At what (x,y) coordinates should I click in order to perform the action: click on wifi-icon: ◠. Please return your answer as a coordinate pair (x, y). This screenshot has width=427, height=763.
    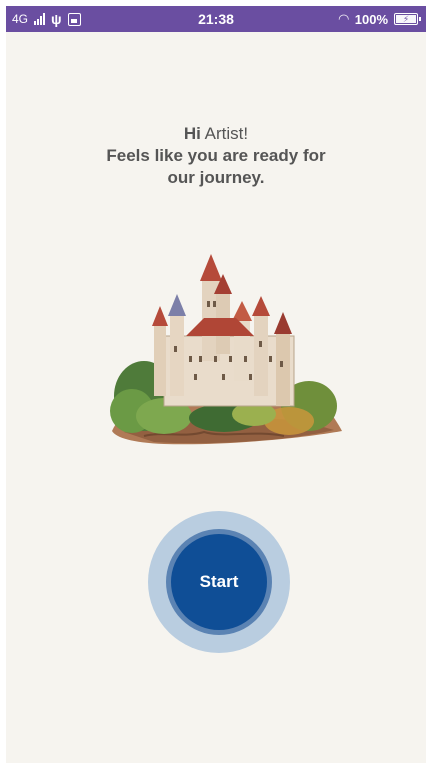
    Looking at the image, I should click on (343, 18).